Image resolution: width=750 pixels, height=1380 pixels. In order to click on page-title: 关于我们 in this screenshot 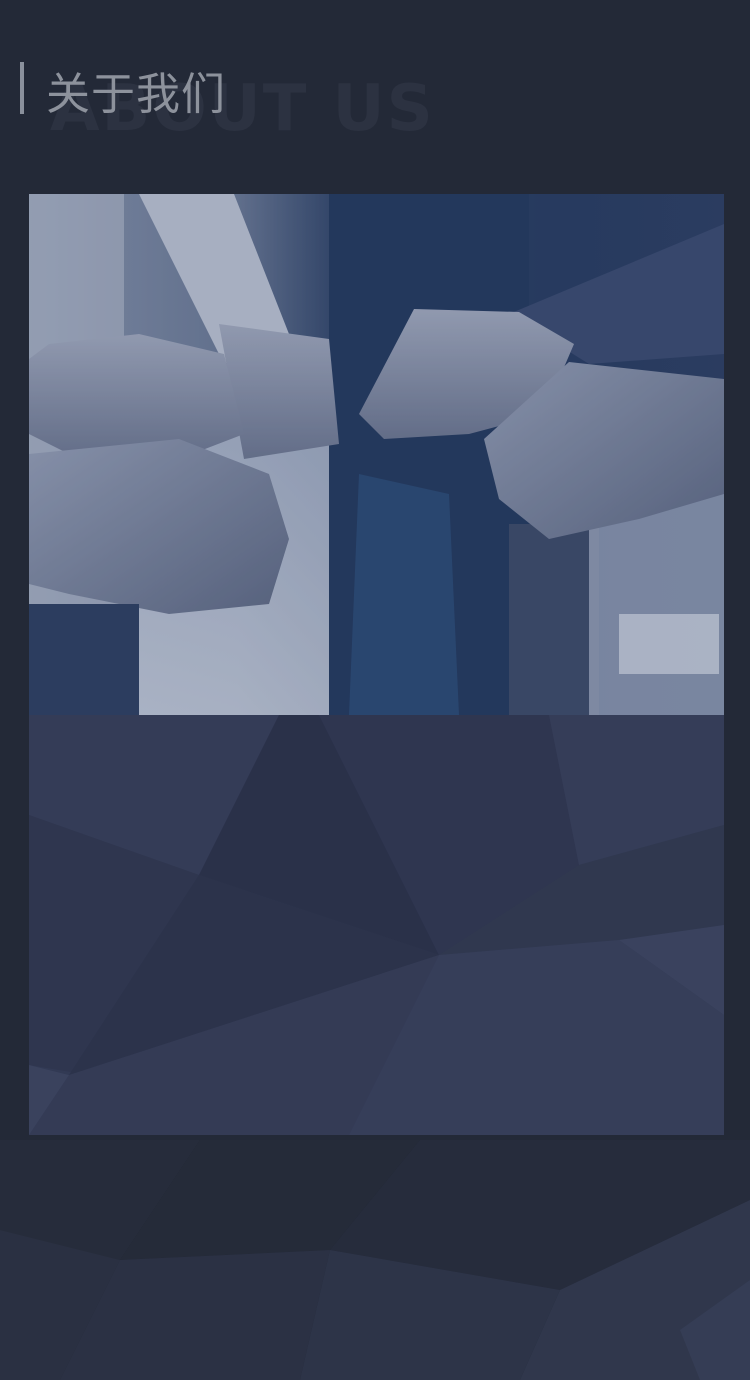, I will do `click(136, 94)`.